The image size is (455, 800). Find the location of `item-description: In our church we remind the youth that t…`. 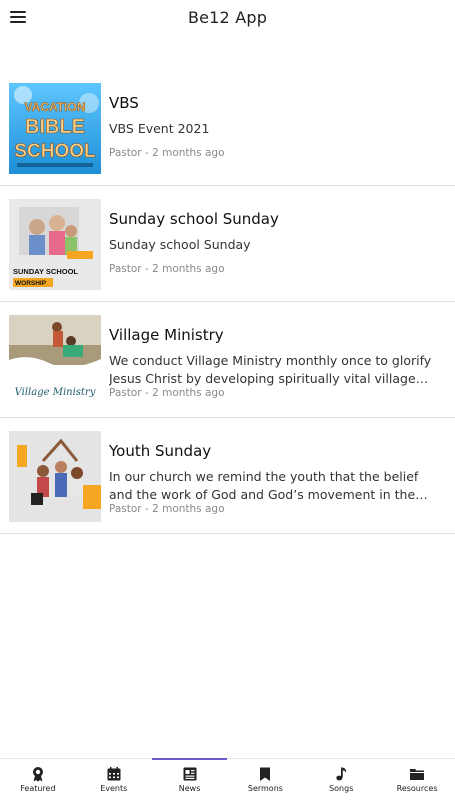

item-description: In our church we remind the youth that t… is located at coordinates (264, 485).